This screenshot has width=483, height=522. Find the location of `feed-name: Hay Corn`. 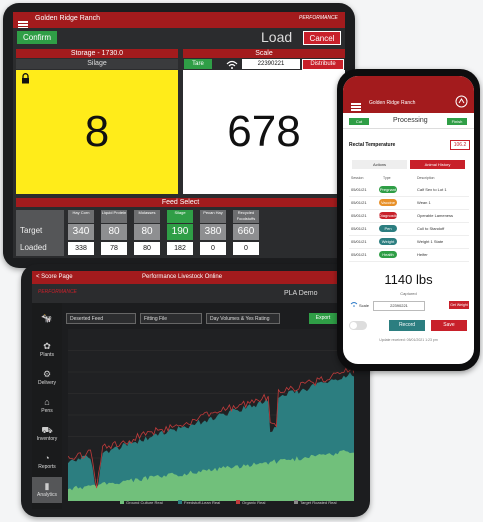

feed-name: Hay Corn is located at coordinates (81, 216).